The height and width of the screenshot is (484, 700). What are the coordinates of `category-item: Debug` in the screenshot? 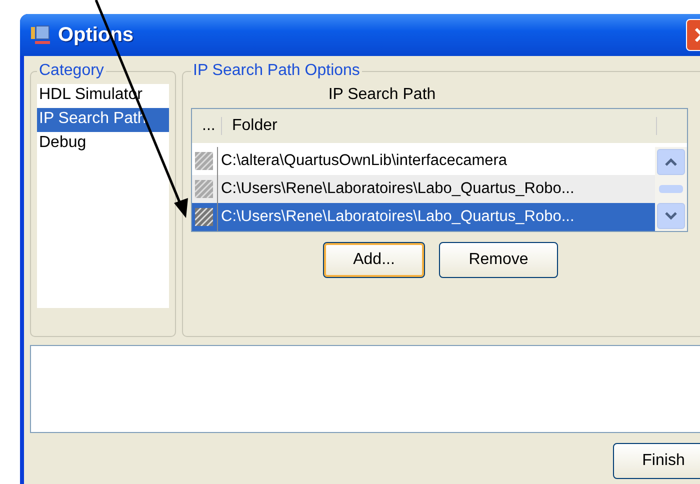 It's located at (103, 144).